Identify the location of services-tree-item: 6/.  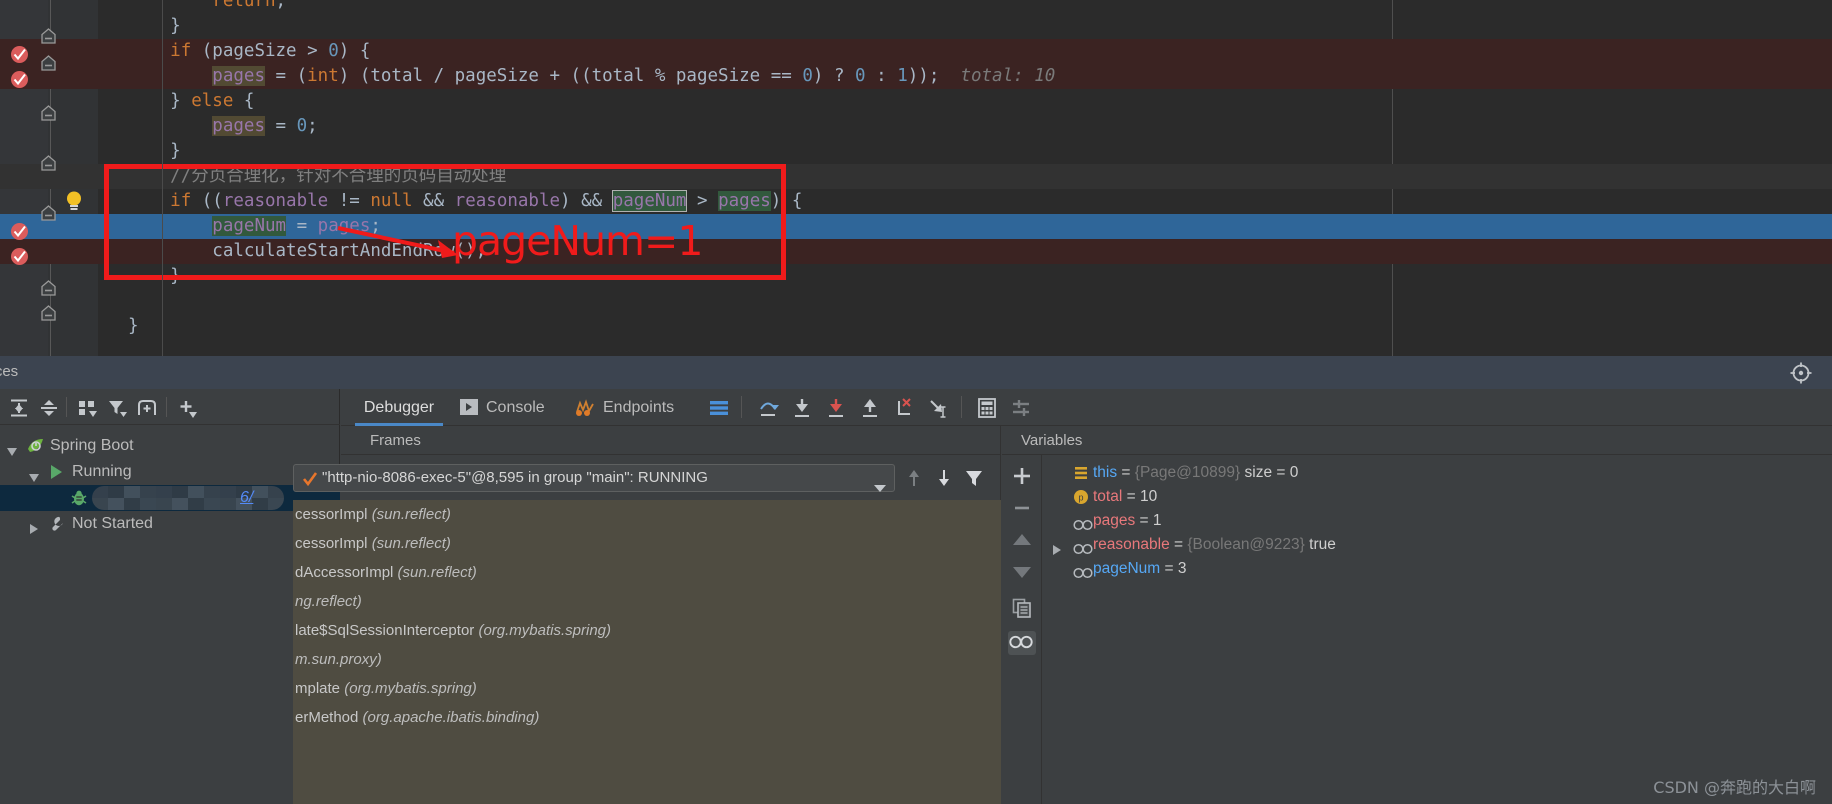
(170, 498).